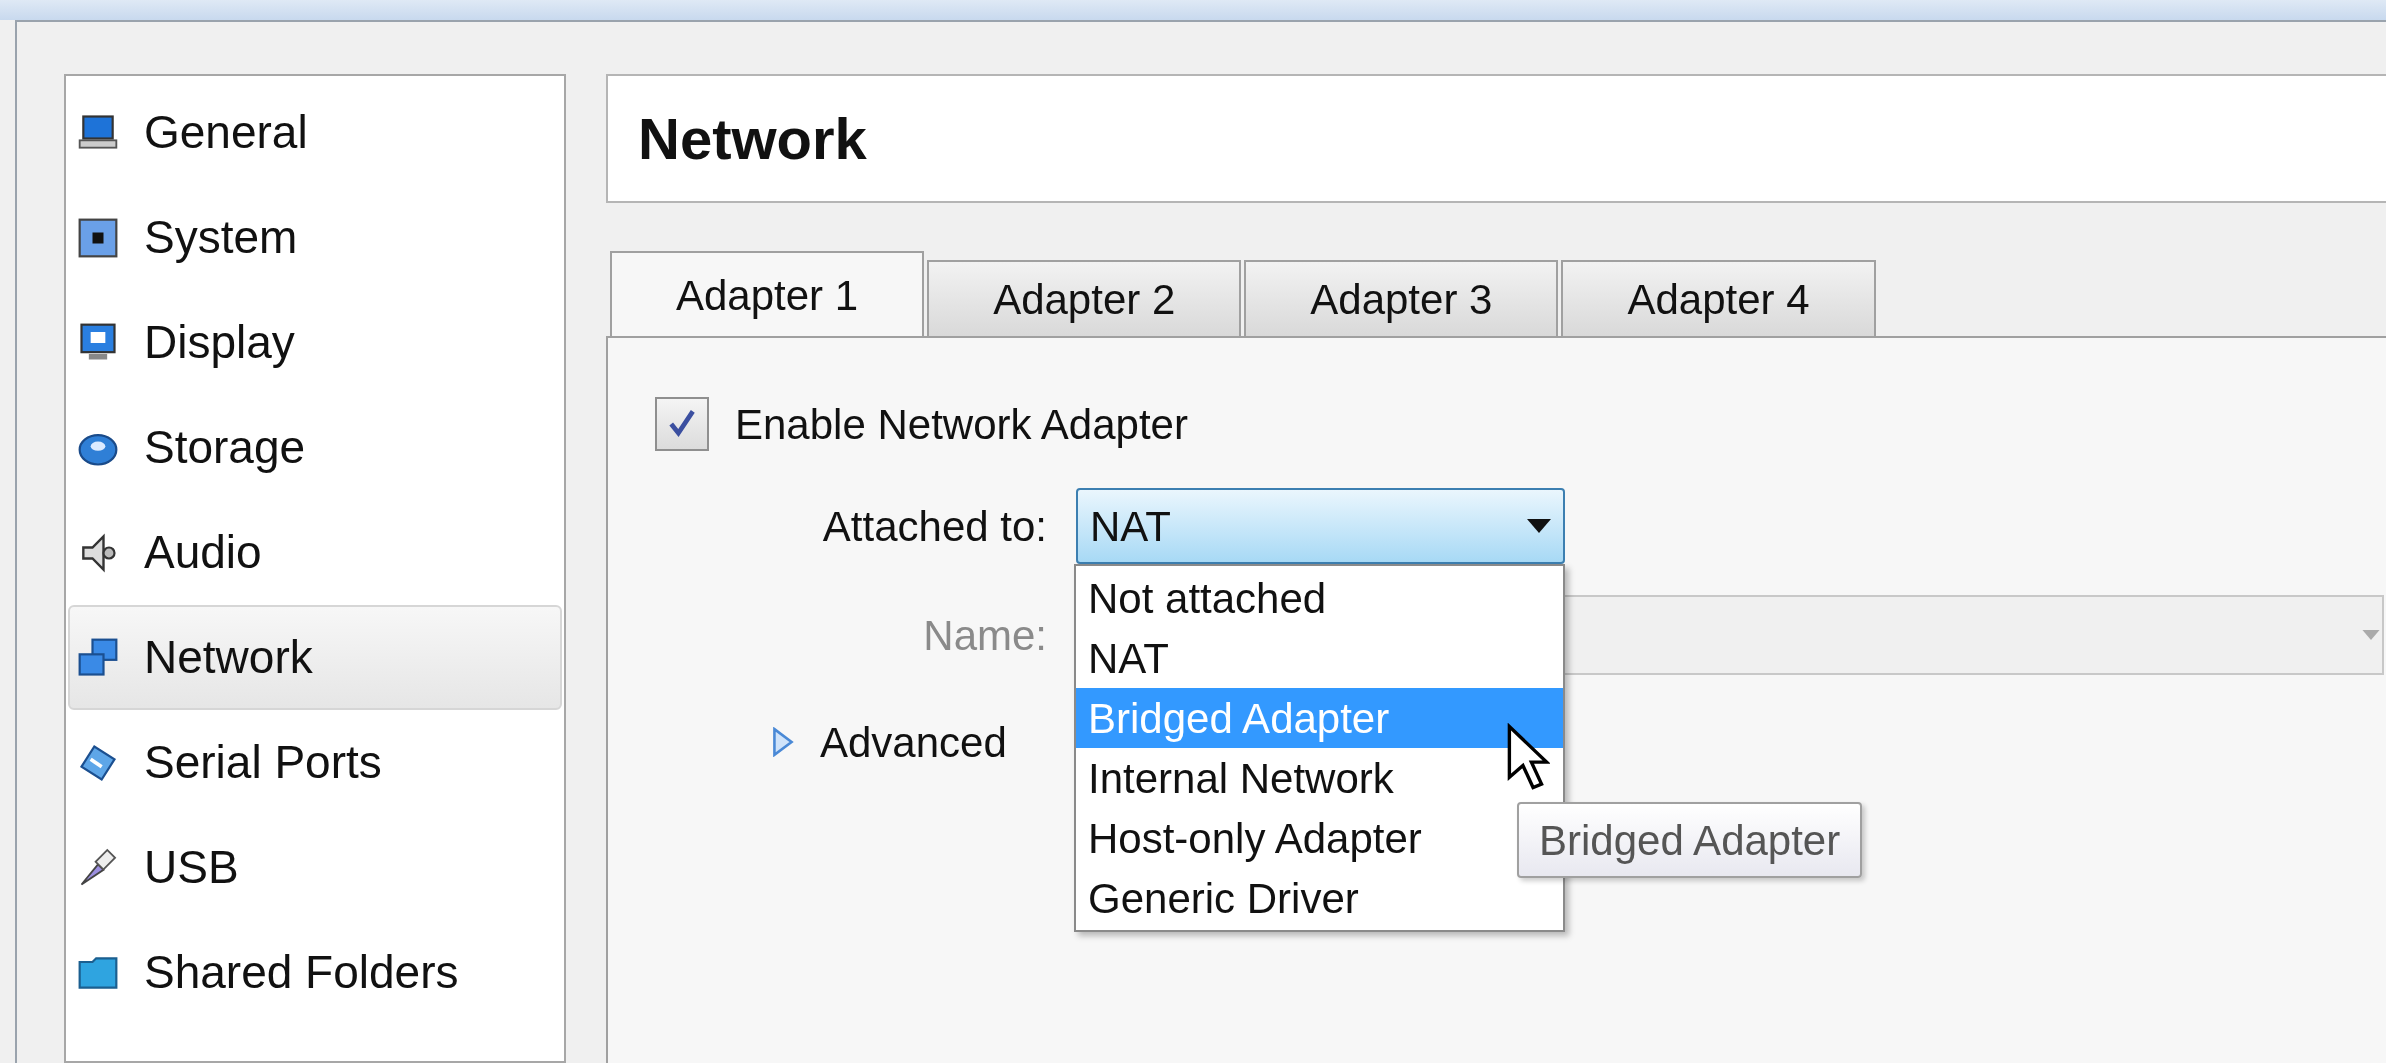 This screenshot has height=1063, width=2386. What do you see at coordinates (682, 424) in the screenshot?
I see `checkbox` at bounding box center [682, 424].